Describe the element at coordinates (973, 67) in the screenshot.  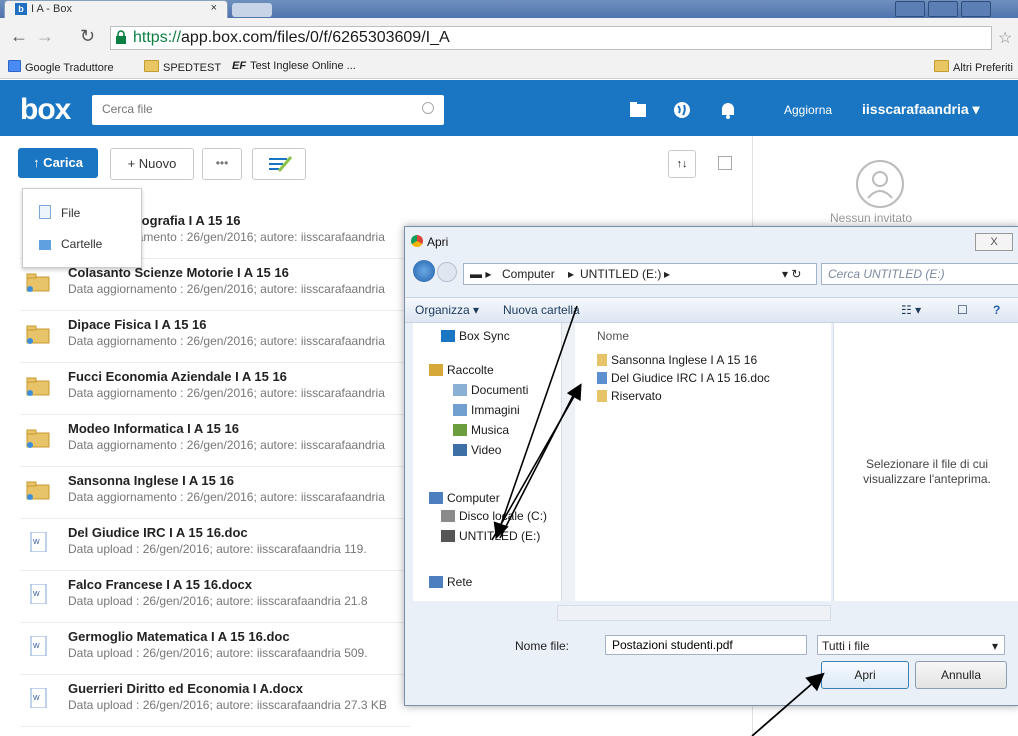
I see `bookmark-other-folder: Altri Preferiti` at that location.